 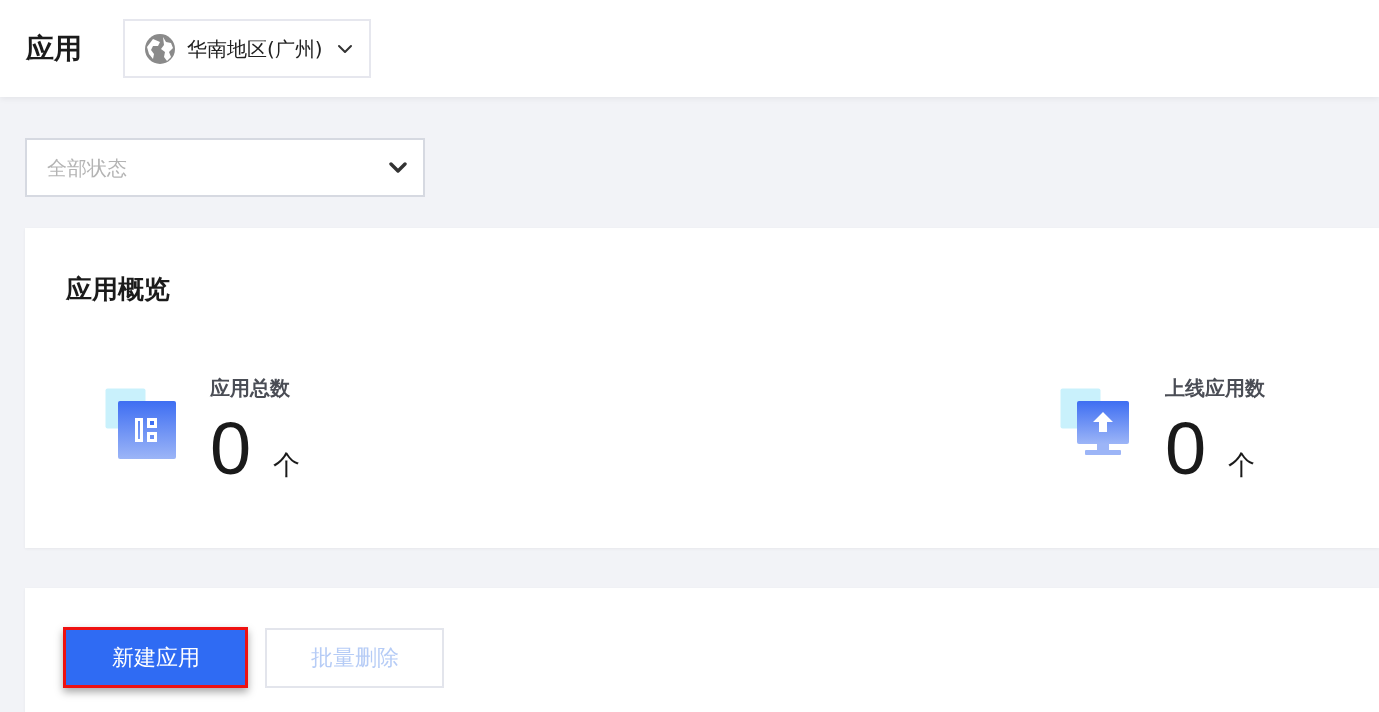 I want to click on chevron-down-icon, so click(x=398, y=167).